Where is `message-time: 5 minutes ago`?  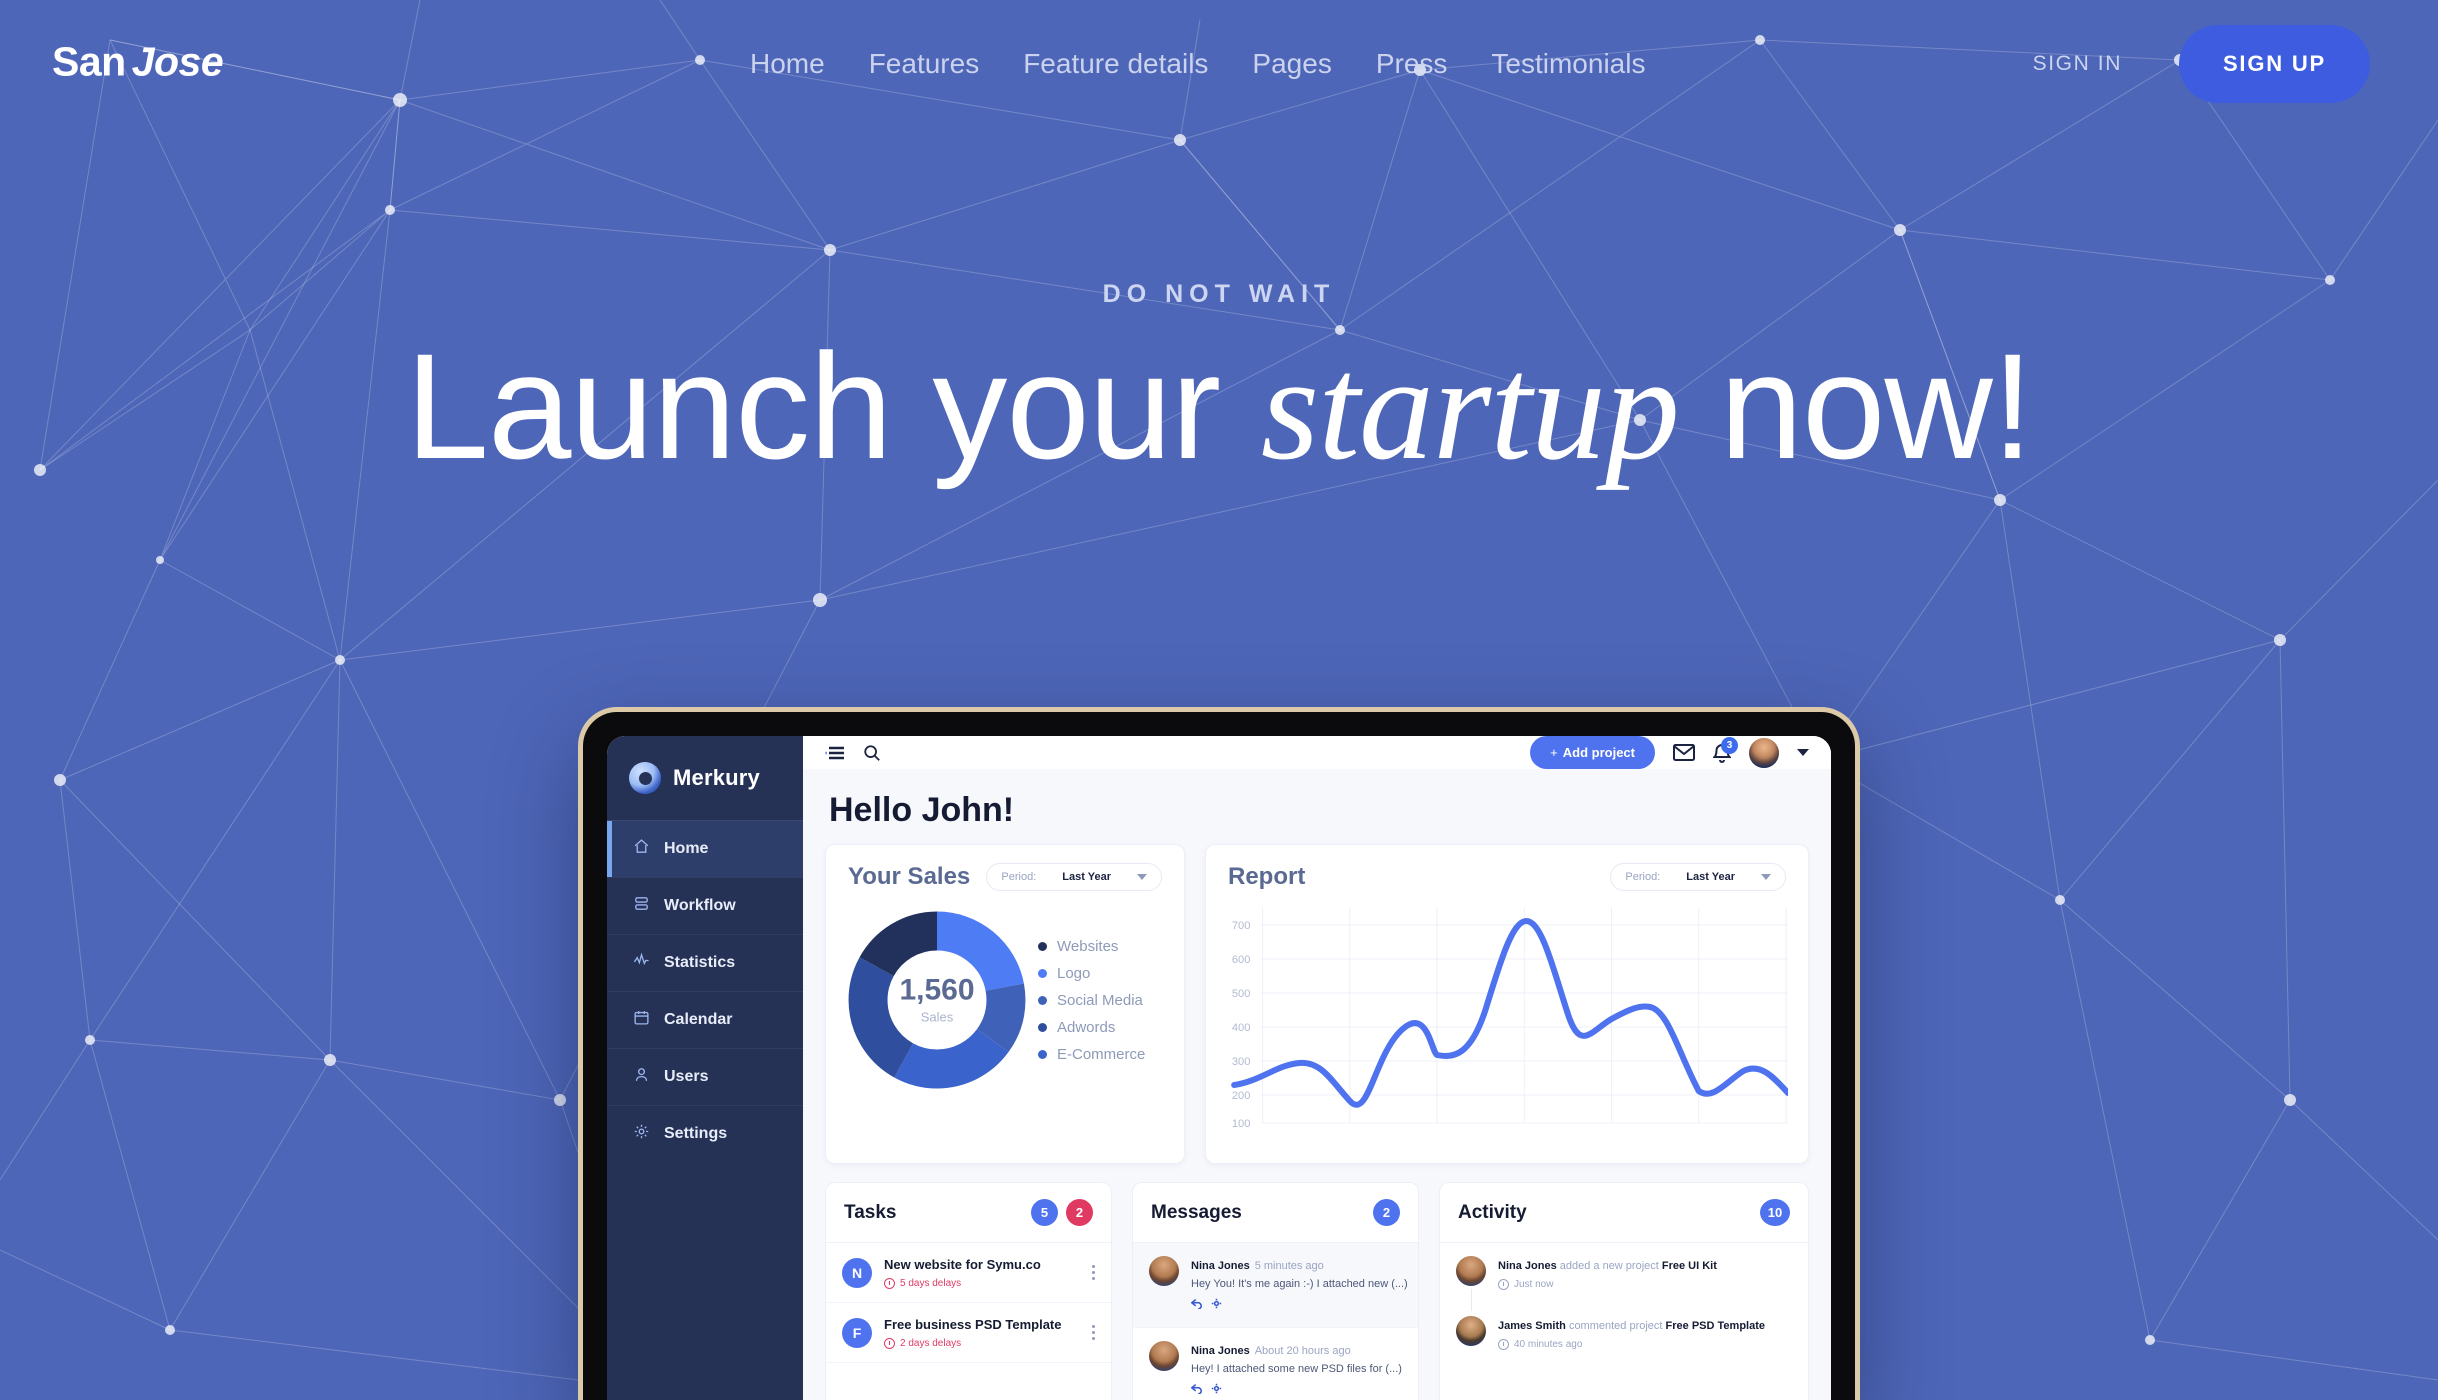 message-time: 5 minutes ago is located at coordinates (1289, 1266).